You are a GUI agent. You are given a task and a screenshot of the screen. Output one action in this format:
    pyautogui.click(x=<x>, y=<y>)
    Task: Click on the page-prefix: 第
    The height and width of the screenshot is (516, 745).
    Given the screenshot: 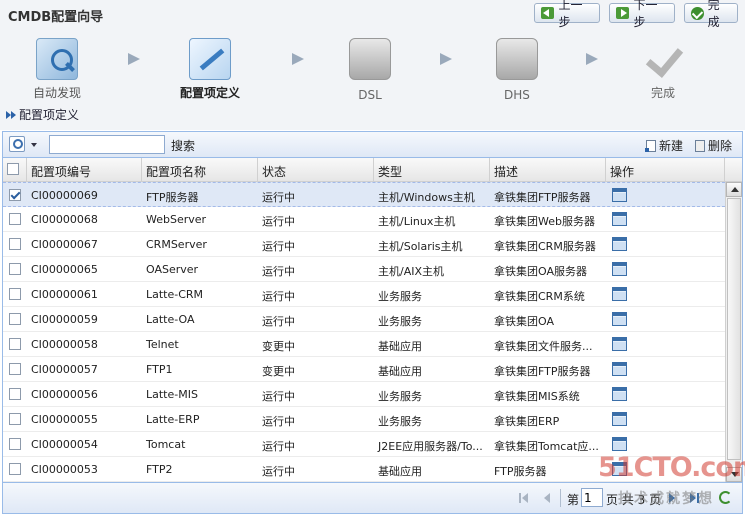 What is the action you would take?
    pyautogui.click(x=573, y=500)
    